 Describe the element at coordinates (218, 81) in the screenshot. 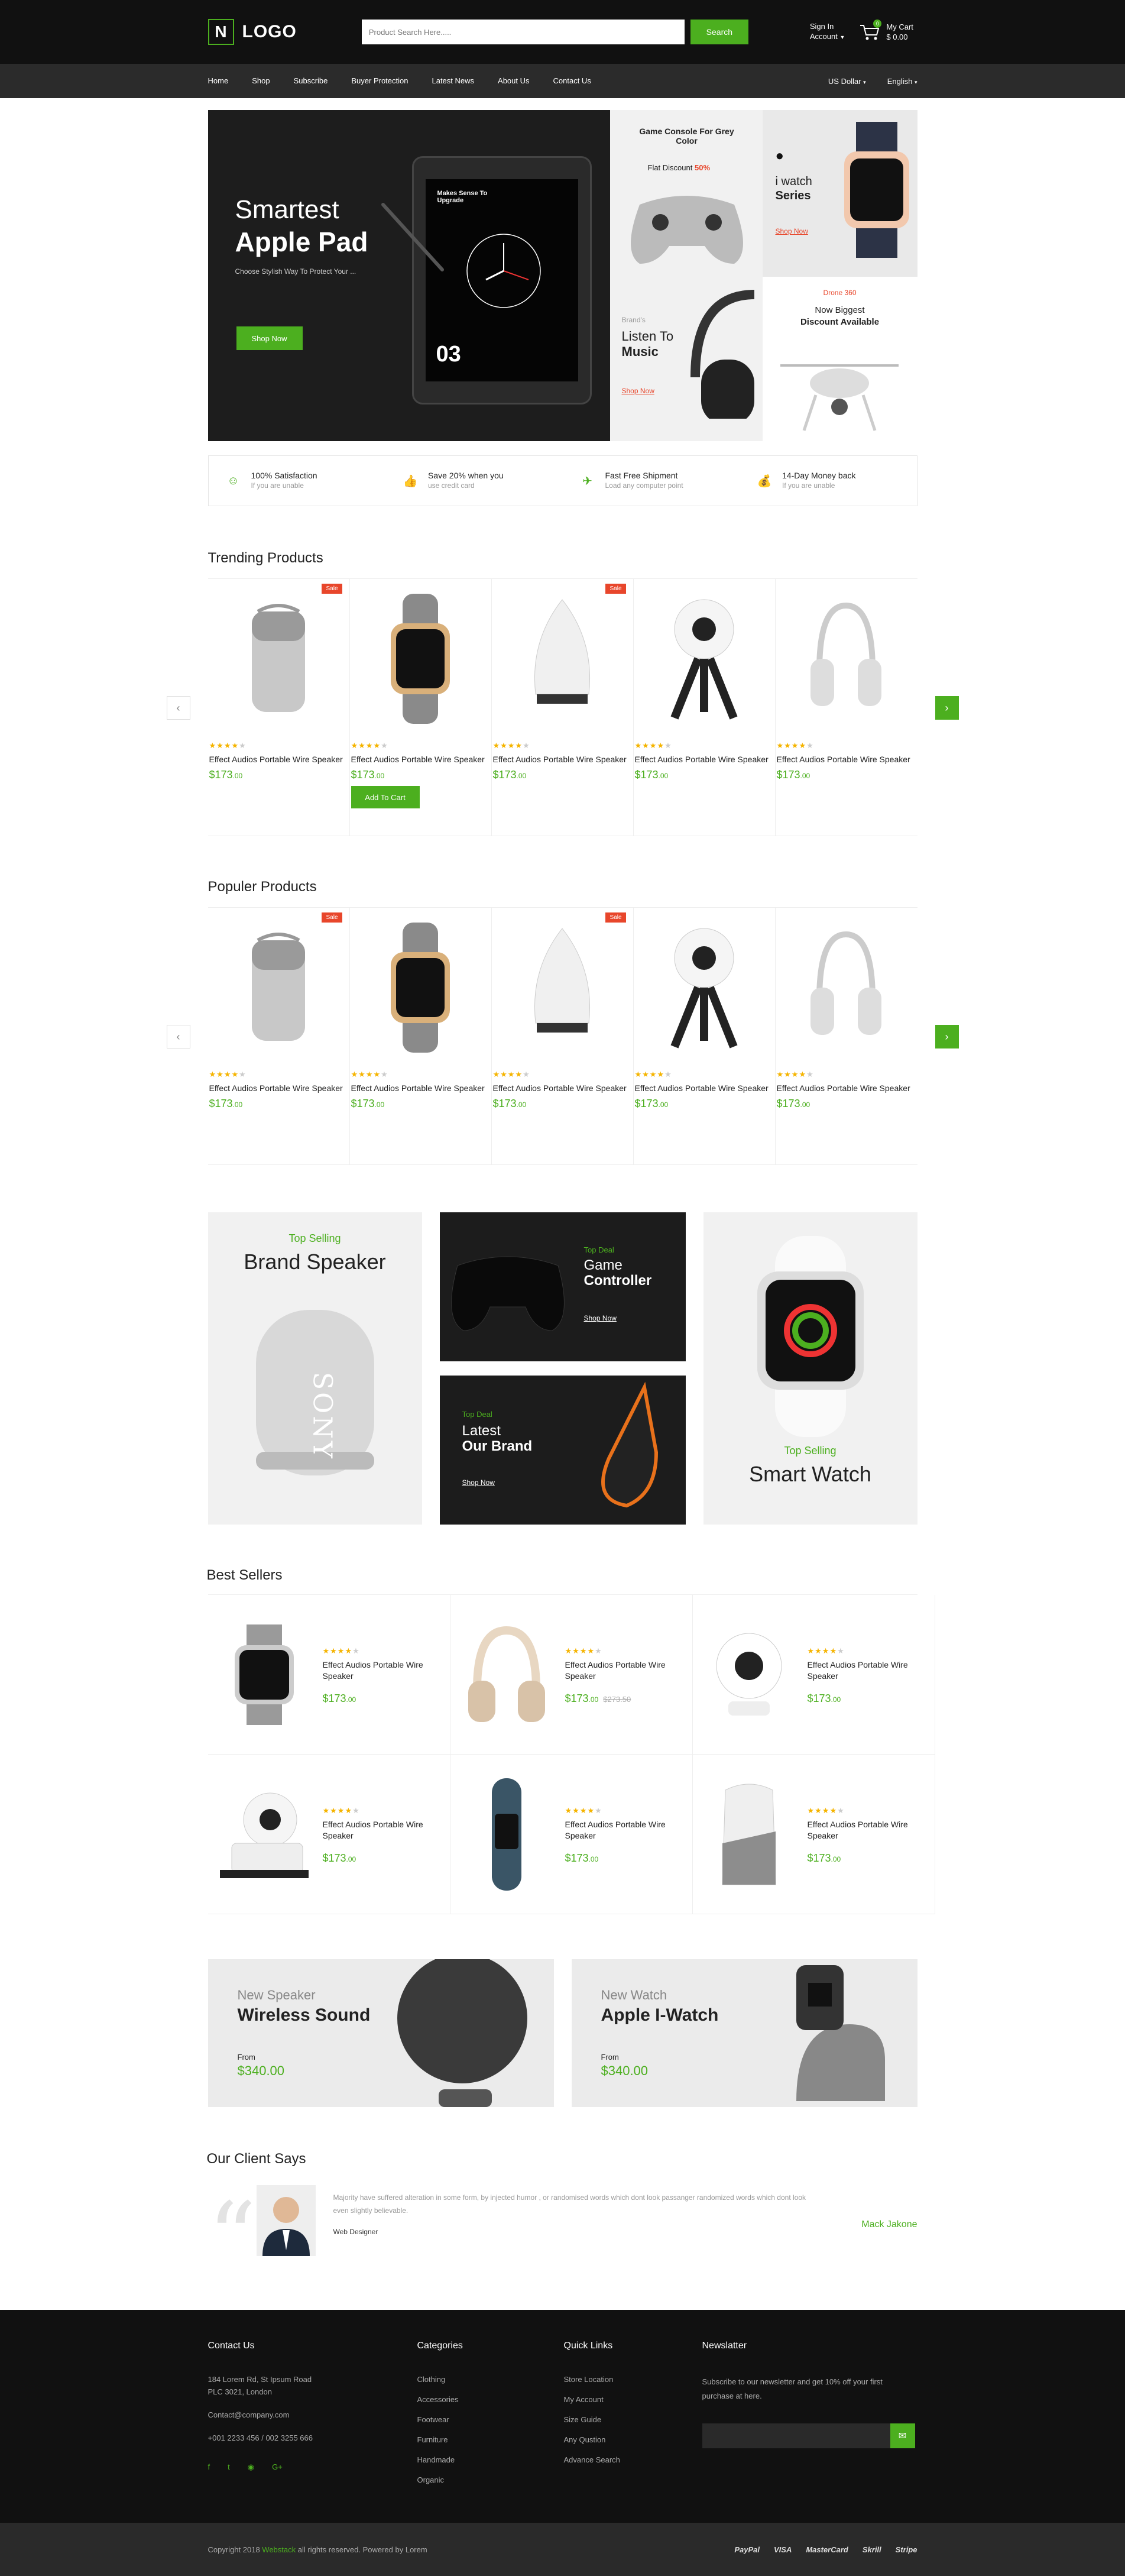

I see `nav-link-home: Home` at that location.